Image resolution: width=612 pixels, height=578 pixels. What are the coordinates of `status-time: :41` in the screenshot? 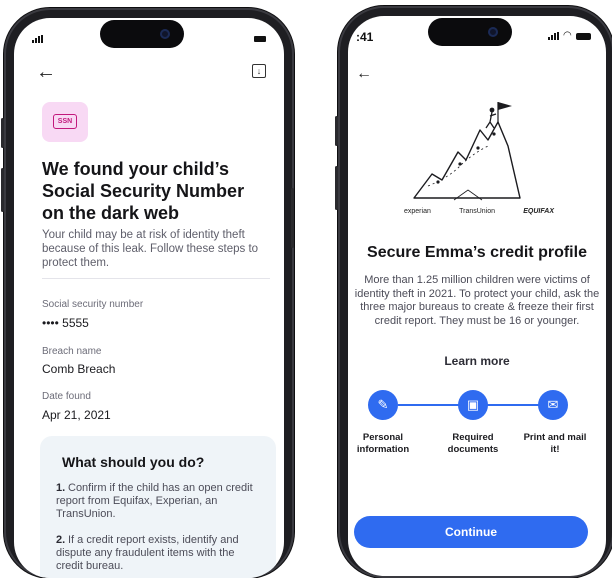 It's located at (365, 37).